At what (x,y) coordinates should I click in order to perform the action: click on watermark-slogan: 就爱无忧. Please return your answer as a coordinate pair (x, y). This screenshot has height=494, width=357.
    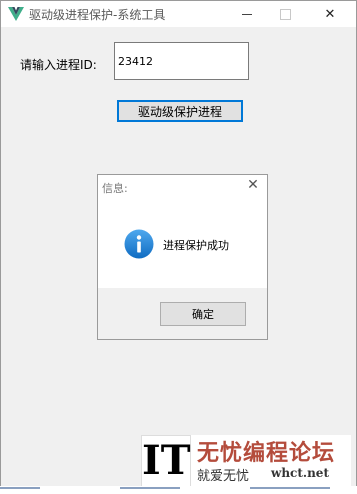
    Looking at the image, I should click on (223, 476).